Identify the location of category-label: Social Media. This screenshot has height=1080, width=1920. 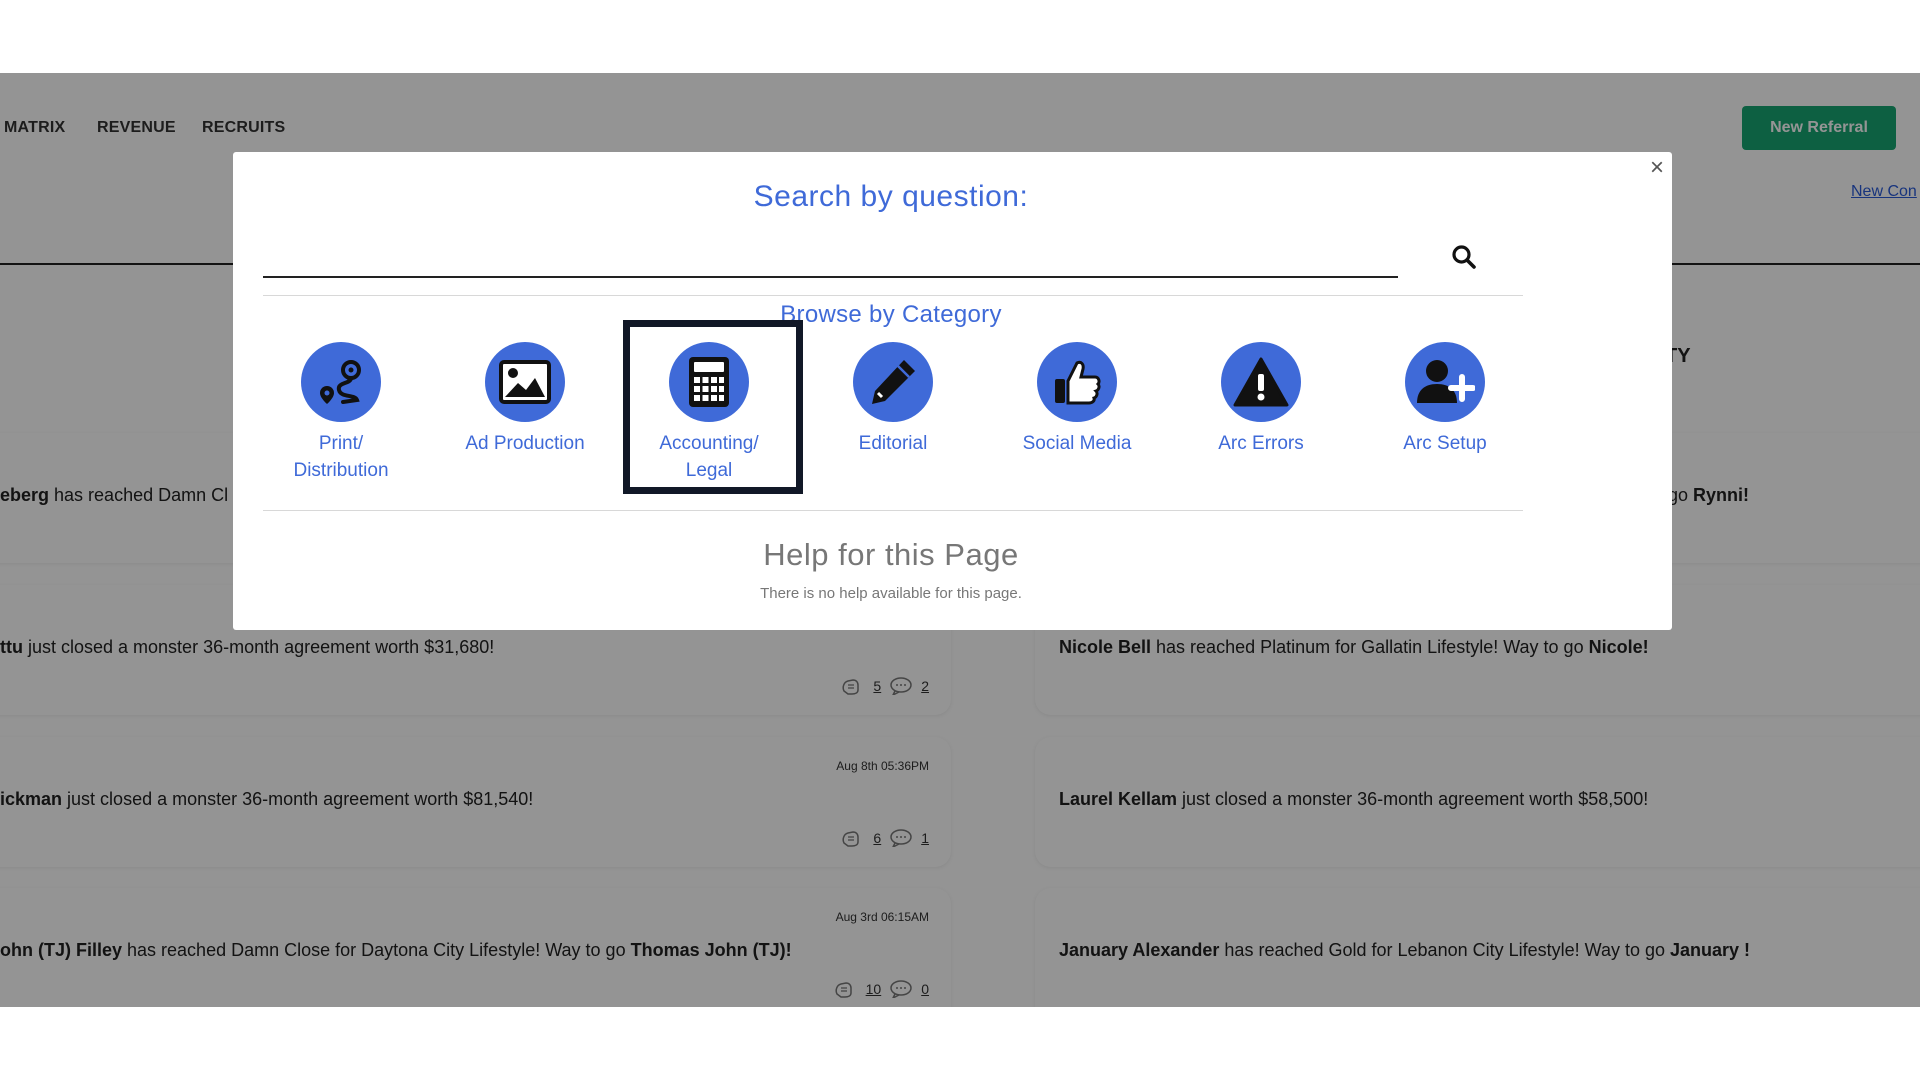
(1077, 443).